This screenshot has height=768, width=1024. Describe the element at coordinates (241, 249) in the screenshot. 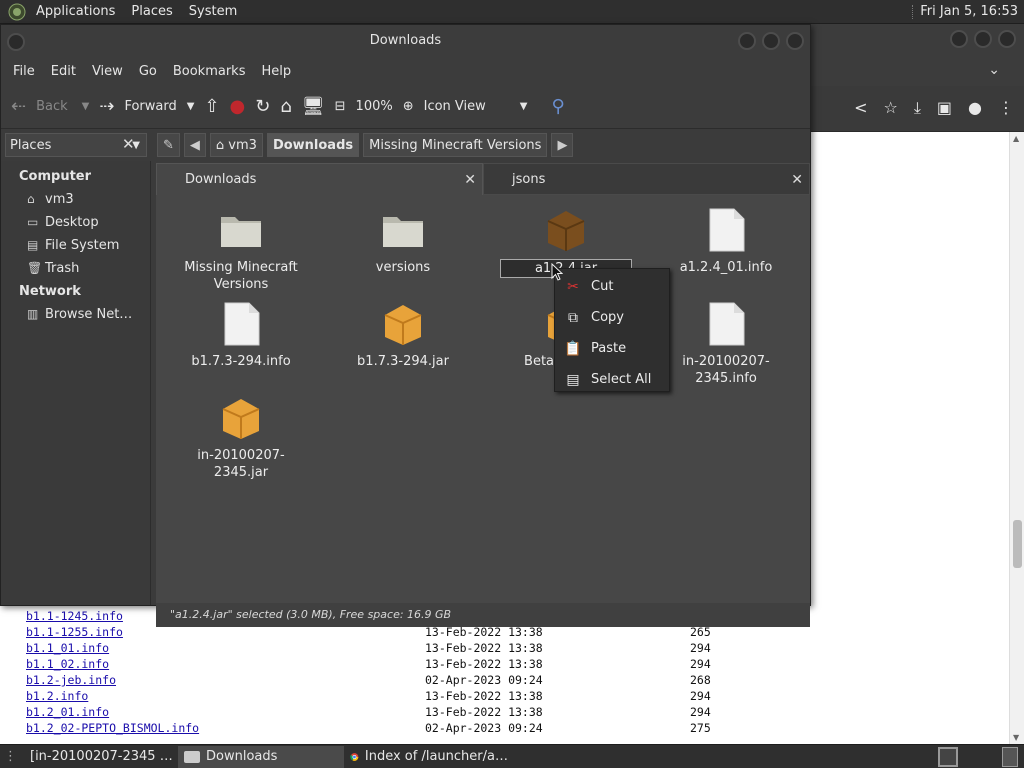

I see `file-item: Missing Minecraft Versions` at that location.